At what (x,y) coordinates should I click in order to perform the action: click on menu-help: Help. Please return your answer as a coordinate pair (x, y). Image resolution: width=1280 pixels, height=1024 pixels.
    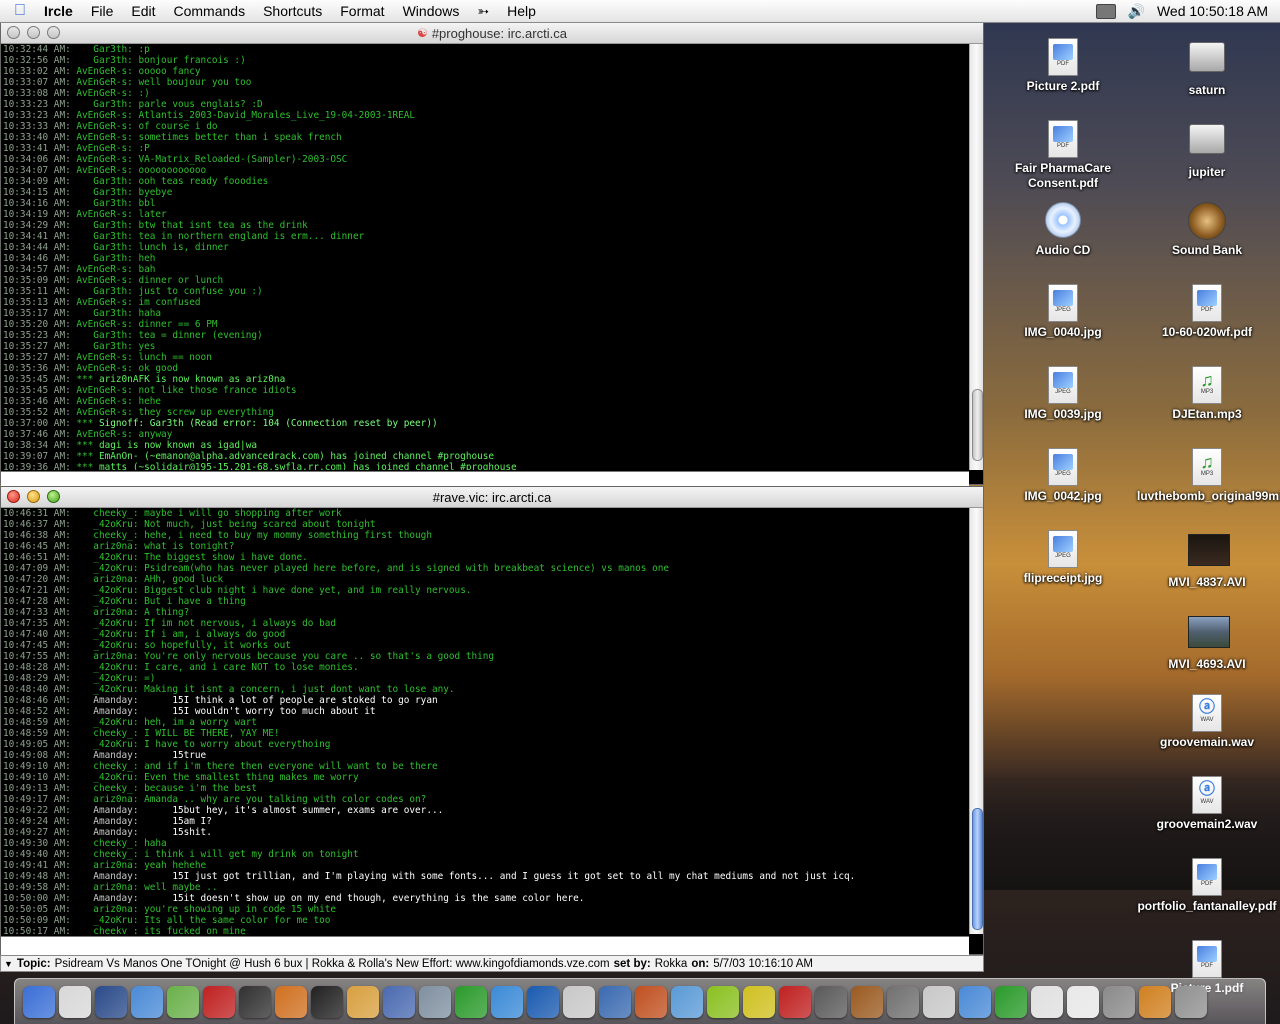
    Looking at the image, I should click on (521, 11).